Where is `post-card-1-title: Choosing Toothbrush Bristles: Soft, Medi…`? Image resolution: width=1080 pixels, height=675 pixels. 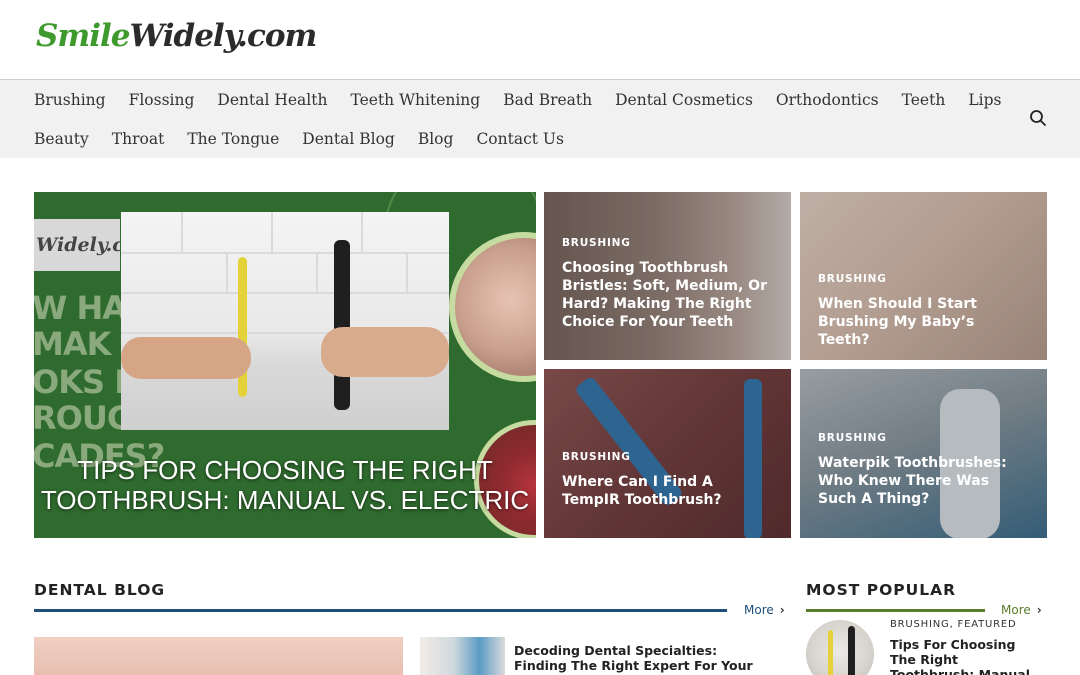
post-card-1-title: Choosing Toothbrush Bristles: Soft, Medi… is located at coordinates (666, 295).